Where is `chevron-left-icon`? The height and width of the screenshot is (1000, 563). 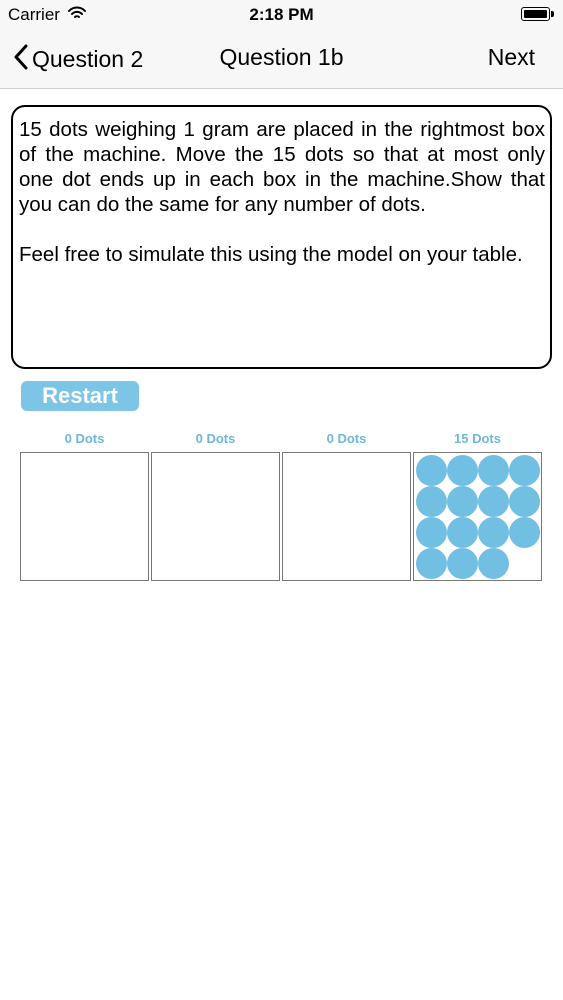
chevron-left-icon is located at coordinates (21, 59).